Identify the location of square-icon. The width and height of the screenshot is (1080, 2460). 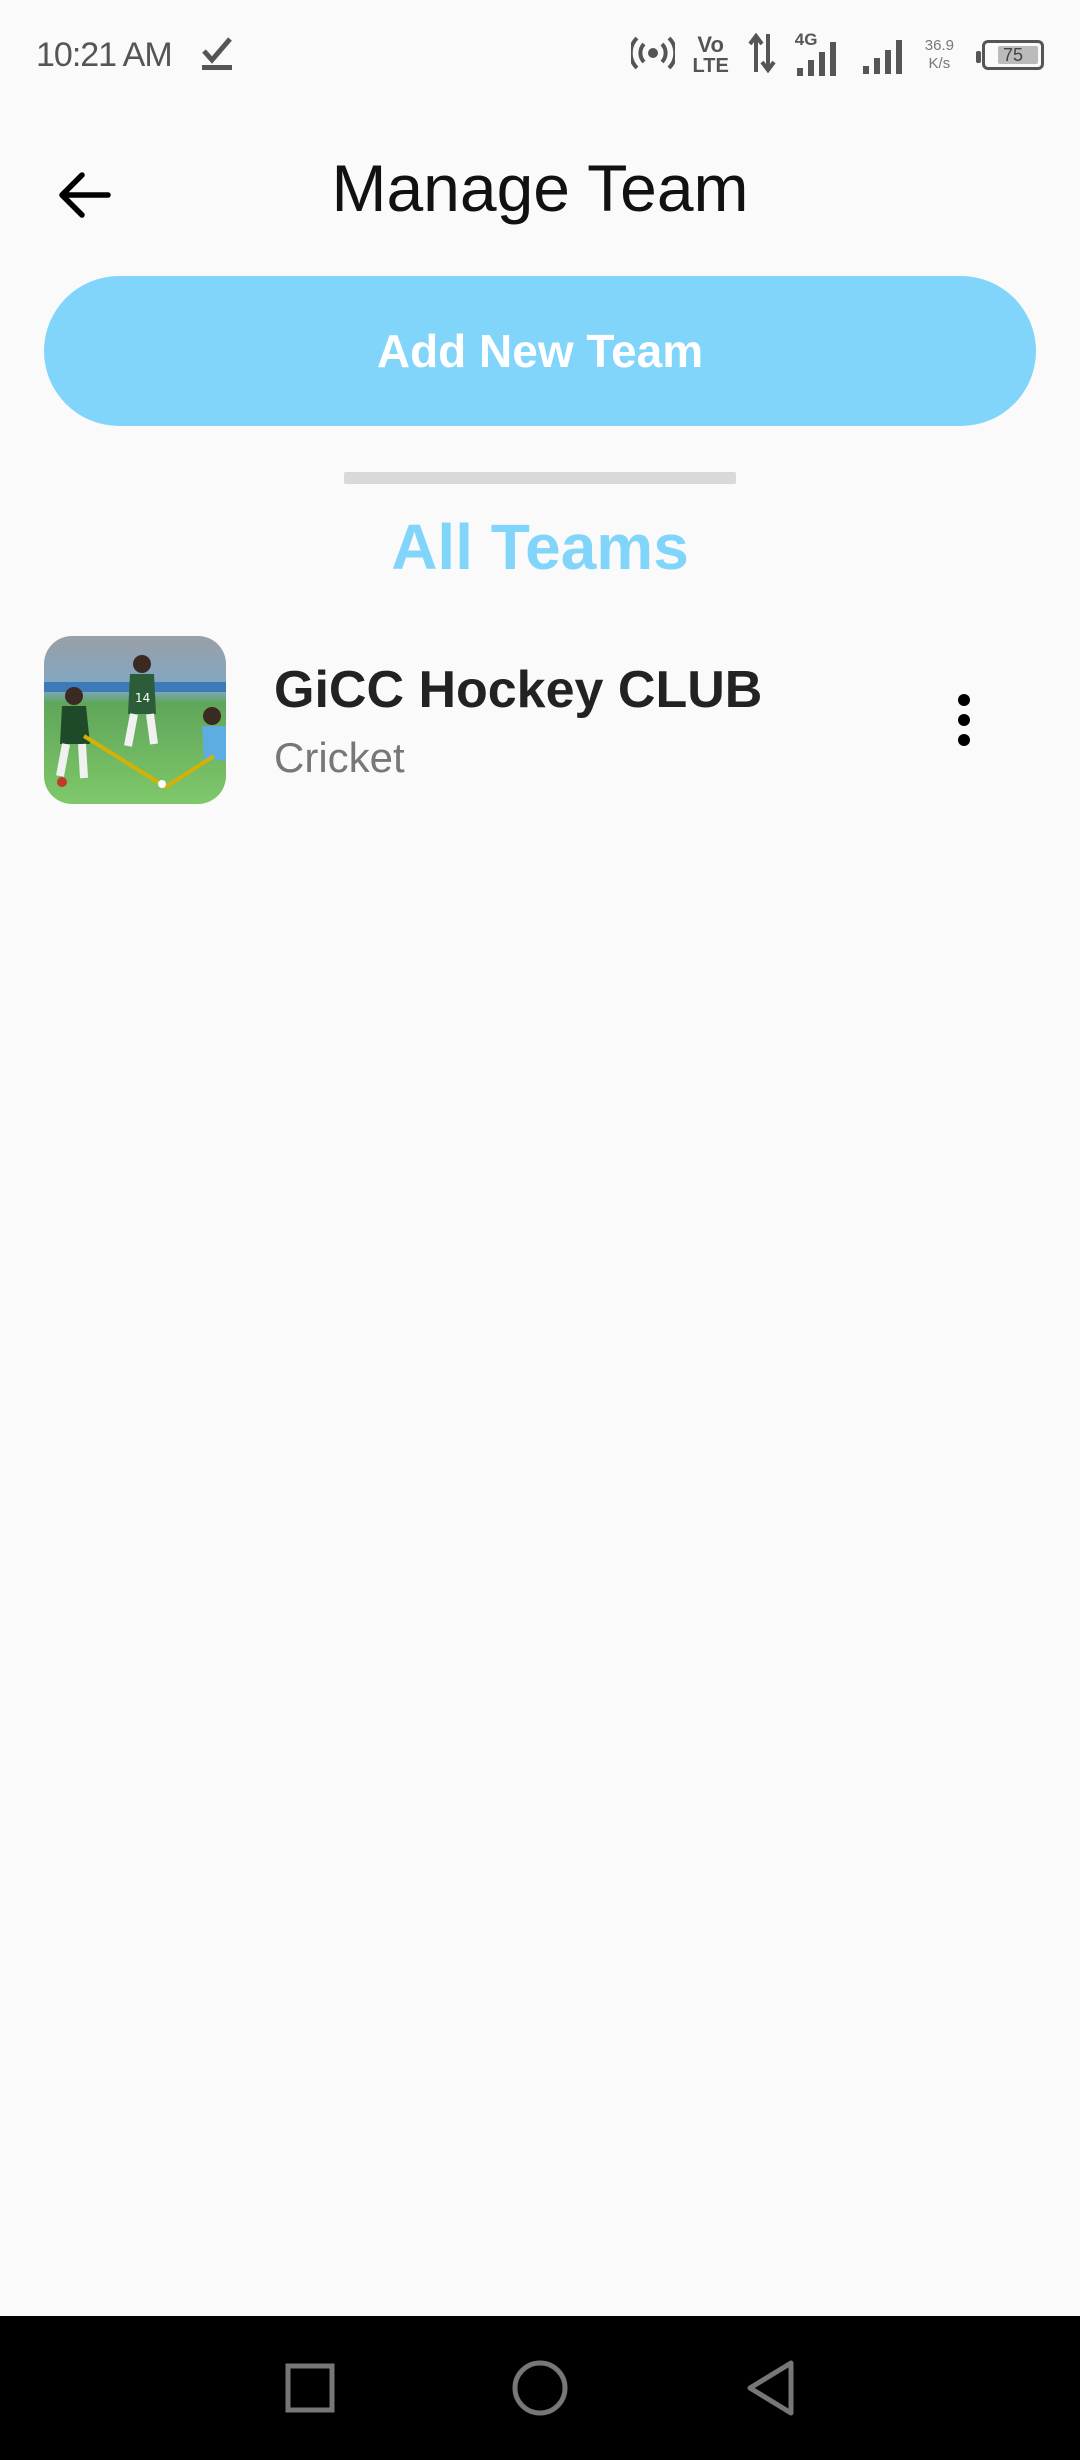
(310, 2388).